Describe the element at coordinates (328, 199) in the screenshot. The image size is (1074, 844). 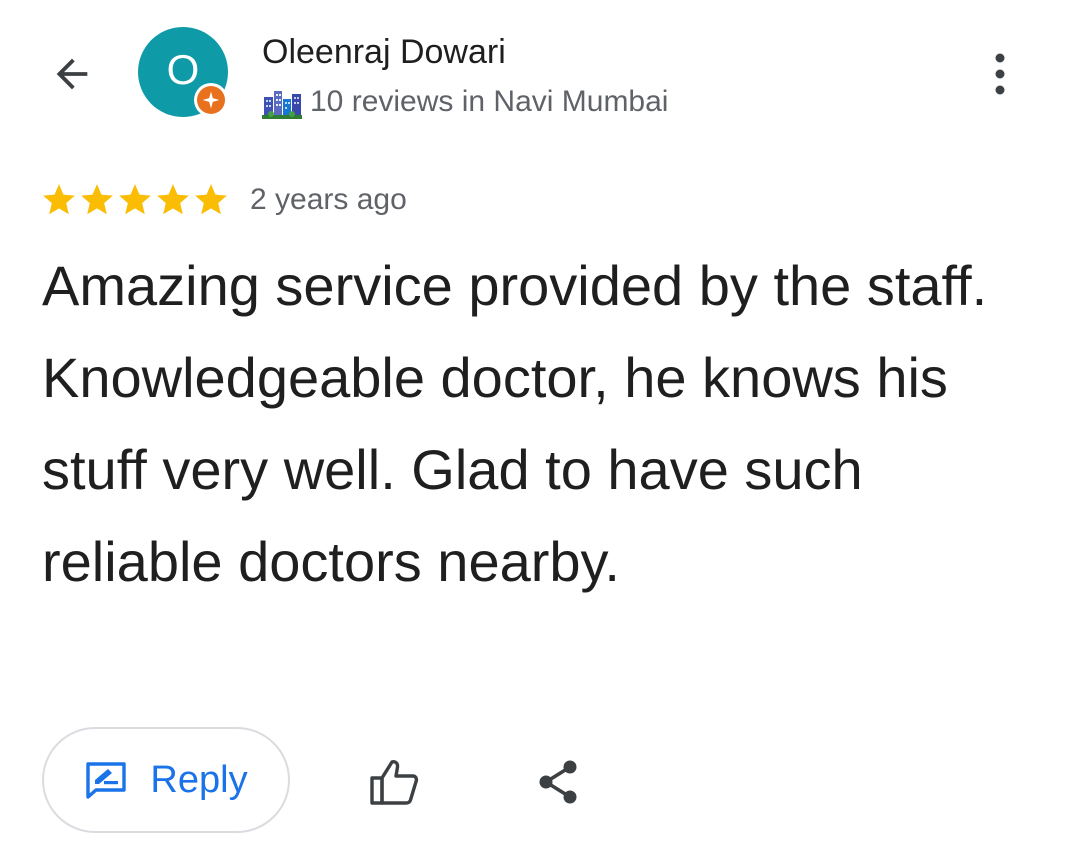
I see `review-date: 2 years ago` at that location.